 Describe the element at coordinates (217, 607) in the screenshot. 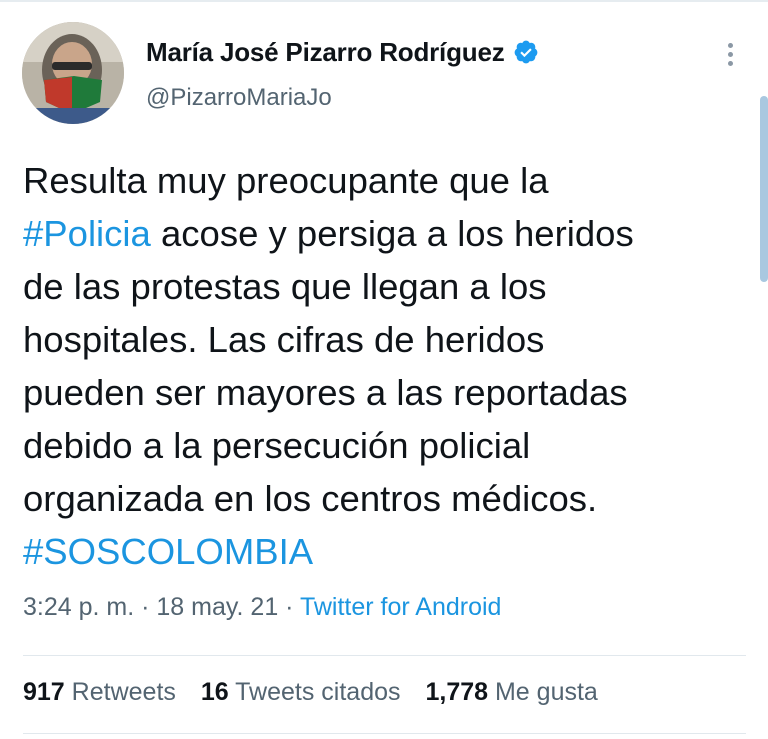

I see `tweet-date: 18 may. 21` at that location.